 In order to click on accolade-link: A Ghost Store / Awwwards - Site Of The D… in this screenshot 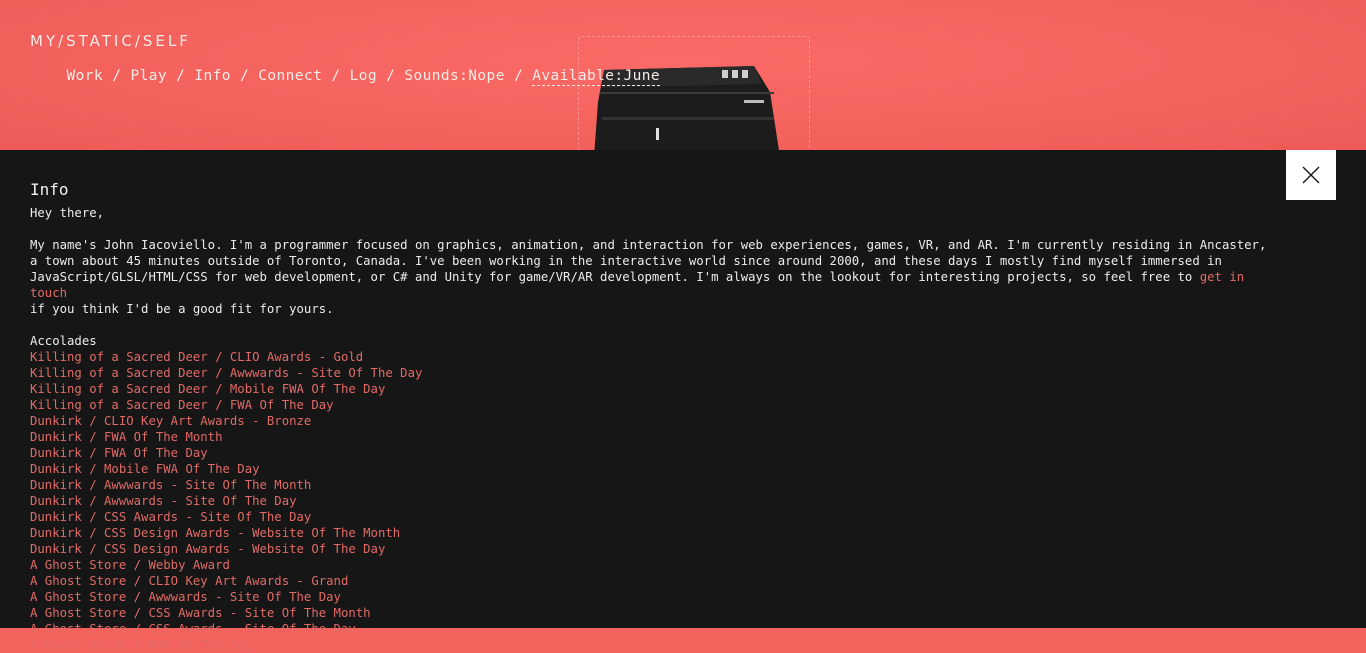, I will do `click(650, 597)`.